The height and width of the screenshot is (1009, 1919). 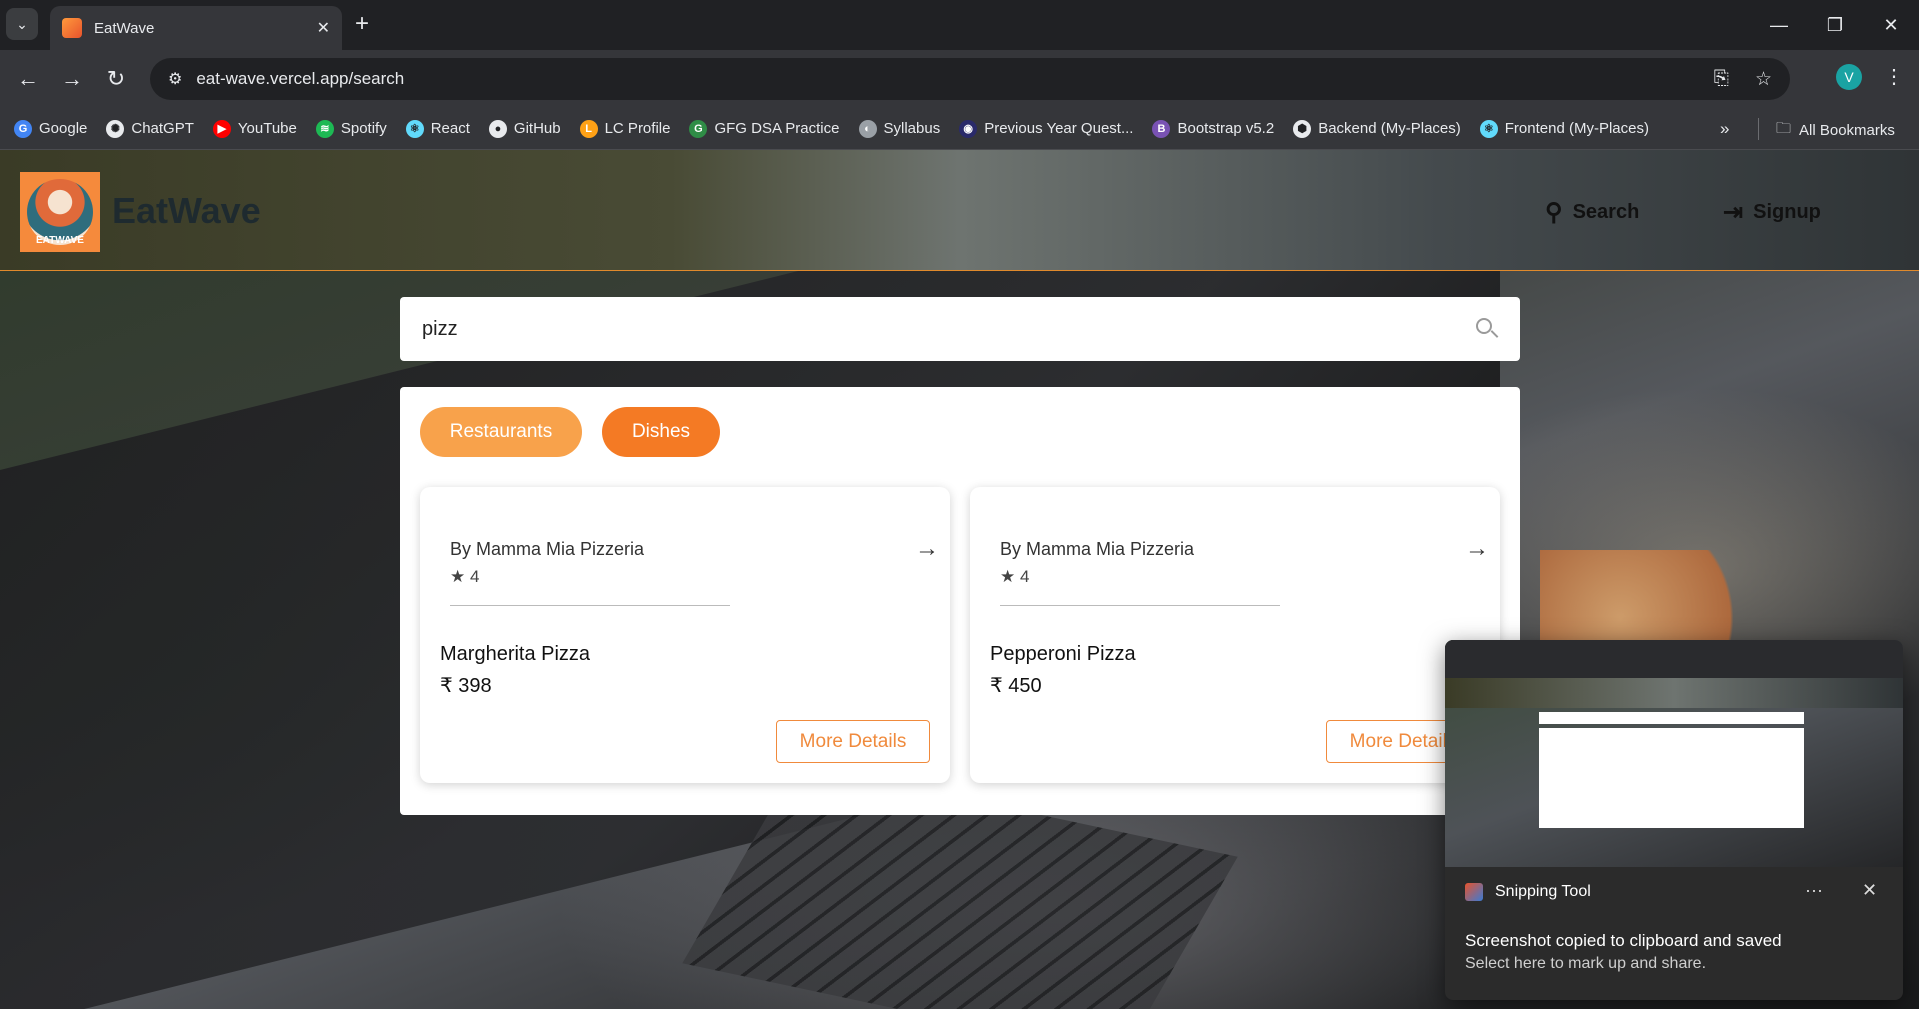 I want to click on reload-icon: ↻, so click(x=116, y=79).